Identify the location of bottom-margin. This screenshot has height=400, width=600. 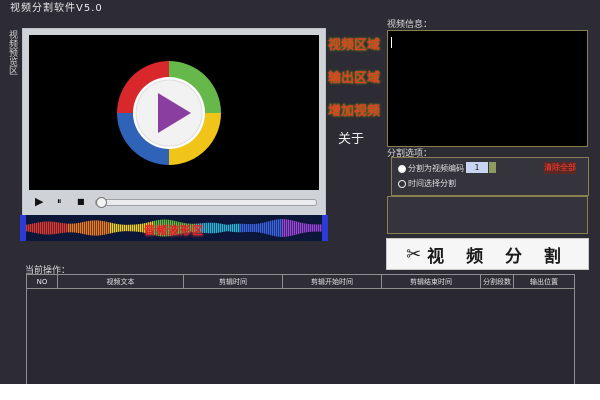
(300, 392).